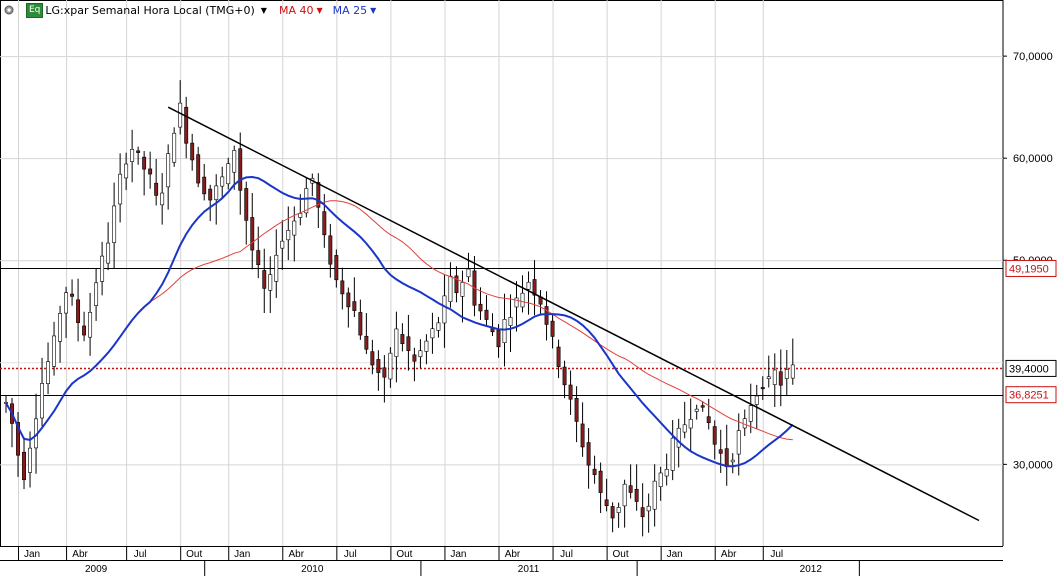  I want to click on ma40-dropdown-icon: ▼, so click(319, 10).